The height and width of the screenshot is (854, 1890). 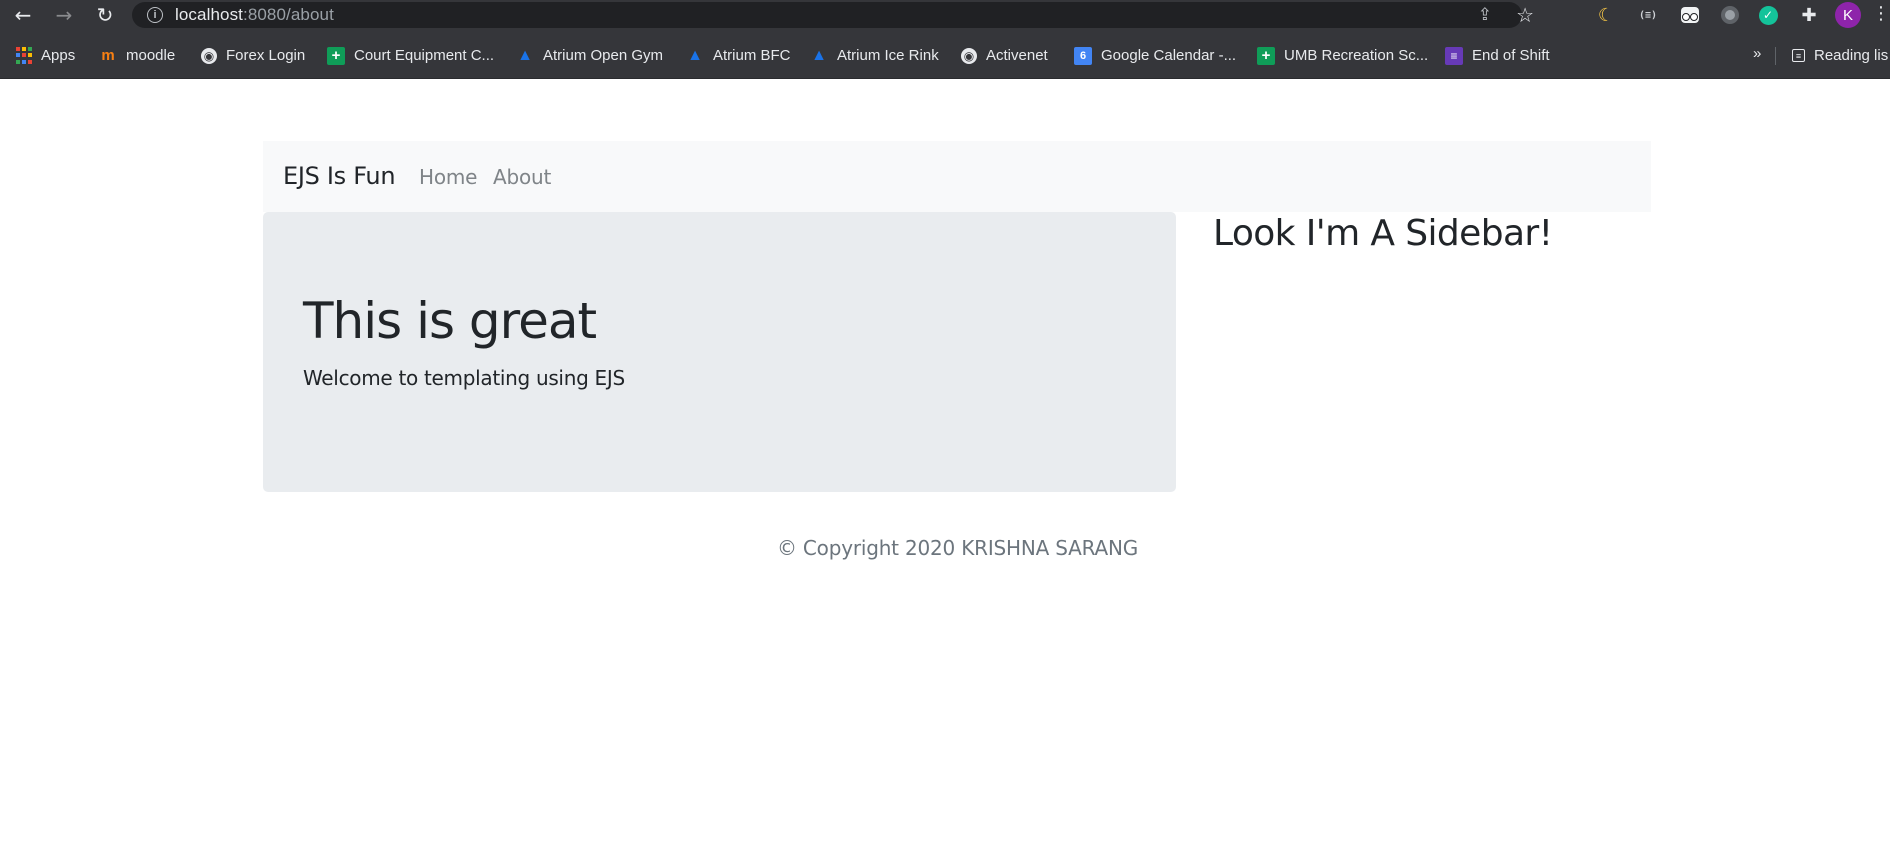 What do you see at coordinates (1768, 15) in the screenshot?
I see `grammarly-extension-icon: ✓` at bounding box center [1768, 15].